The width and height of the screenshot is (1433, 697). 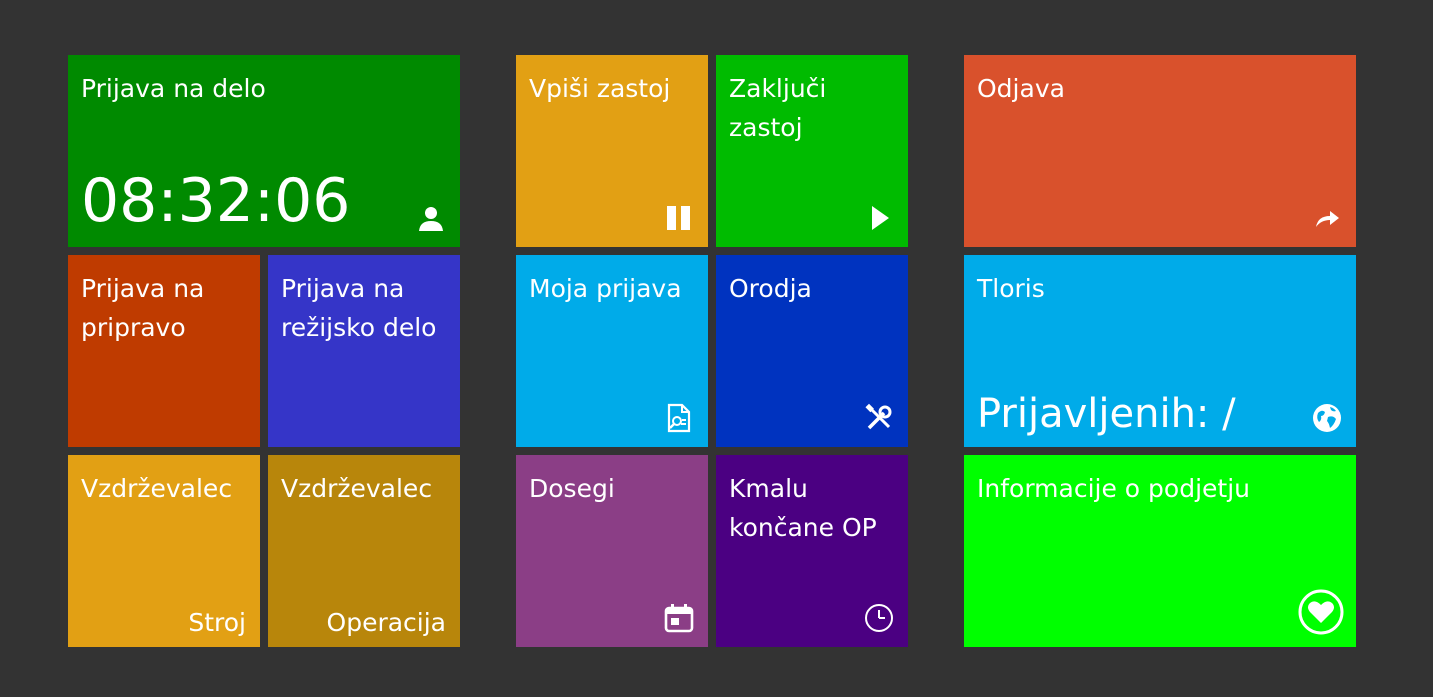 What do you see at coordinates (164, 551) in the screenshot?
I see `tile-vzdrzevalec-stroj: Vzdrževalec Stroj` at bounding box center [164, 551].